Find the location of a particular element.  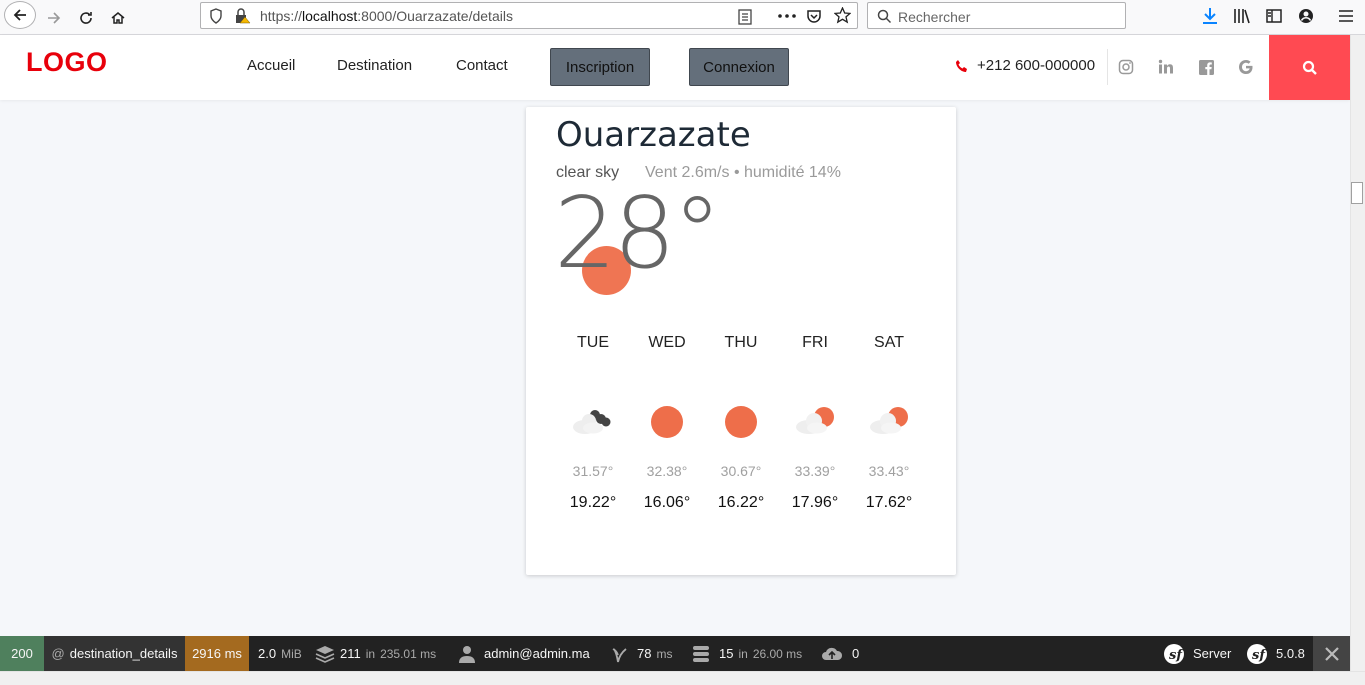

ajax-requests: 0 is located at coordinates (840, 653).